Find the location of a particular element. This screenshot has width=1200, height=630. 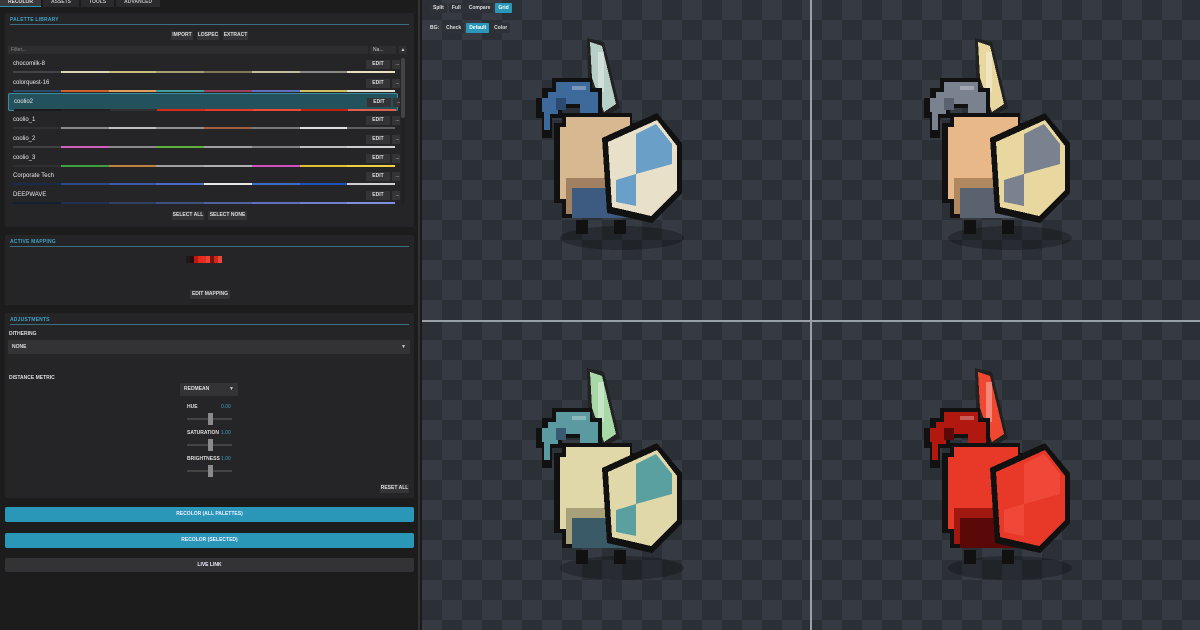

sprite-preview-greens is located at coordinates (617, 479).